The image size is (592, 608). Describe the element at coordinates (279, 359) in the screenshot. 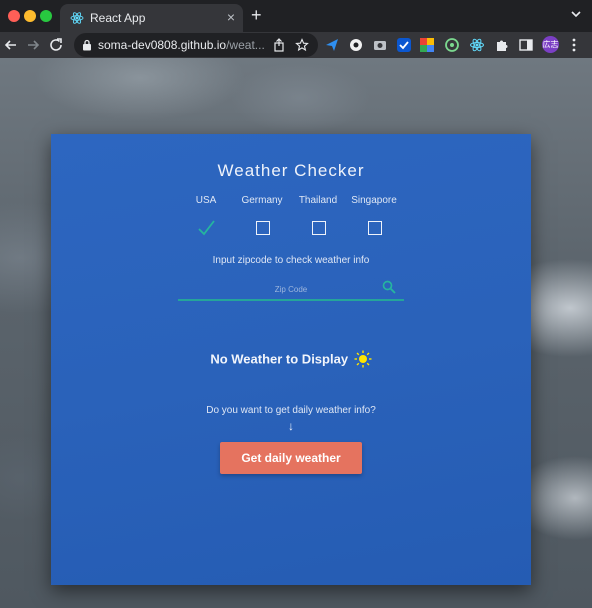

I see `no-weather-text: No Weather to Display` at that location.